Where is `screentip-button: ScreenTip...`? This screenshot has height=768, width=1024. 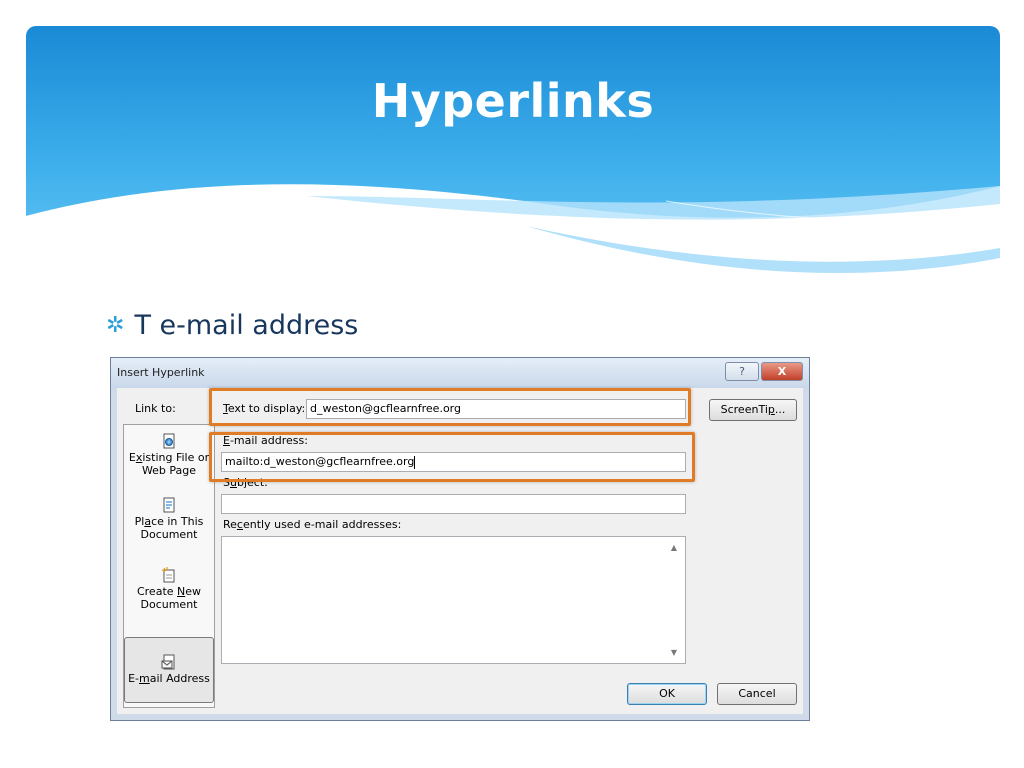
screentip-button: ScreenTip... is located at coordinates (753, 410).